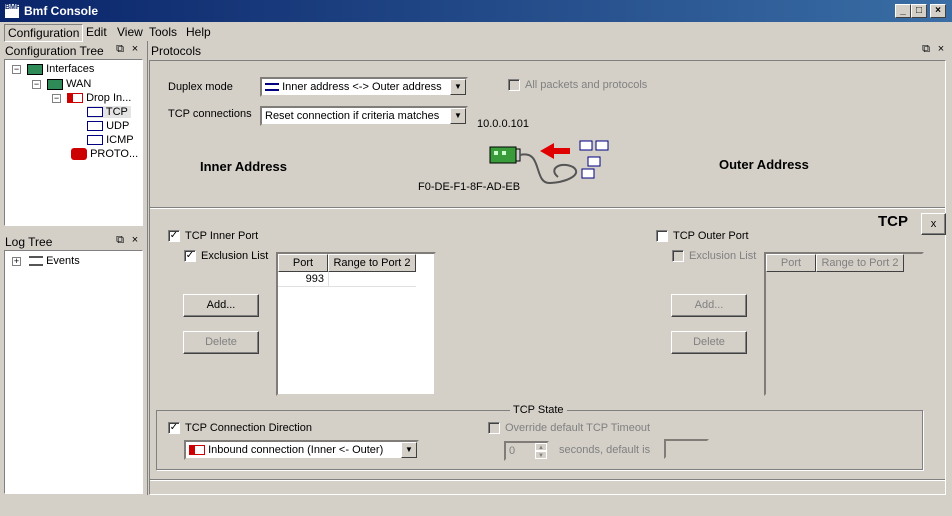 Image resolution: width=952 pixels, height=516 pixels. What do you see at coordinates (547, 208) in the screenshot?
I see `section-divider` at bounding box center [547, 208].